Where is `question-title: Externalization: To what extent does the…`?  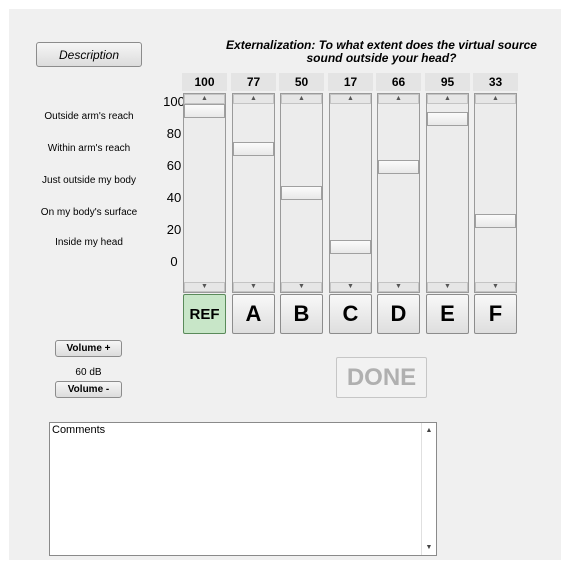 question-title: Externalization: To what extent does the… is located at coordinates (381, 51).